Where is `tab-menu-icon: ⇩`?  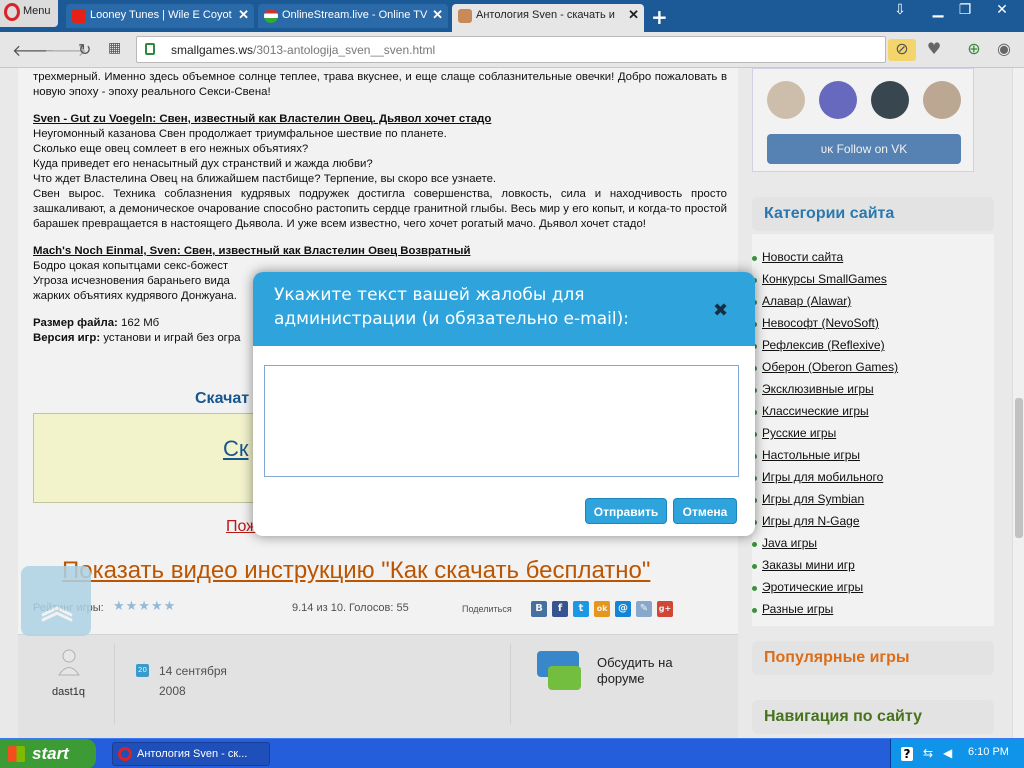 tab-menu-icon: ⇩ is located at coordinates (900, 11).